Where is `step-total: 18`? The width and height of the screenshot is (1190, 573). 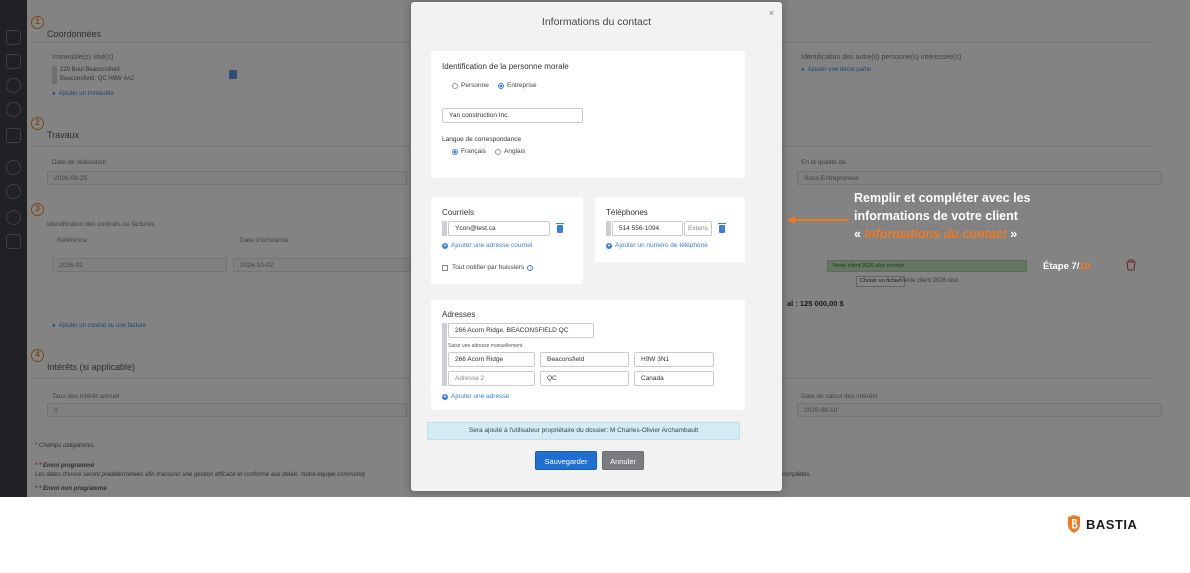 step-total: 18 is located at coordinates (1085, 266).